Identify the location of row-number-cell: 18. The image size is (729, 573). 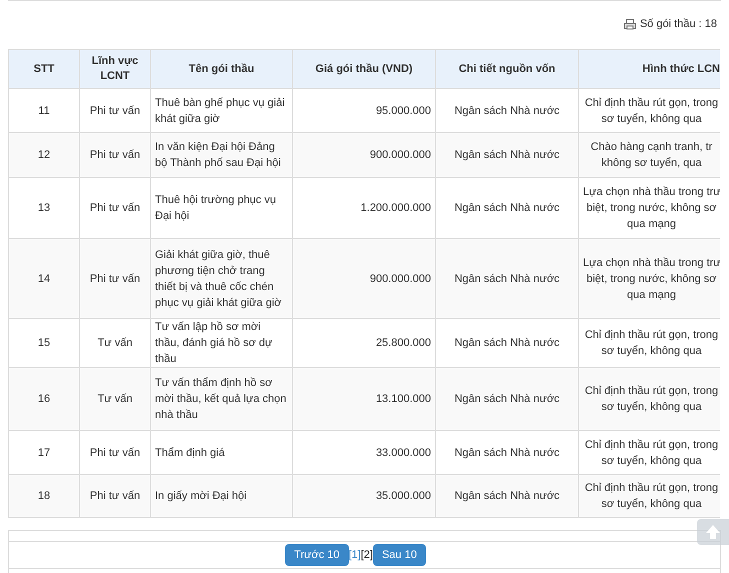
(44, 496).